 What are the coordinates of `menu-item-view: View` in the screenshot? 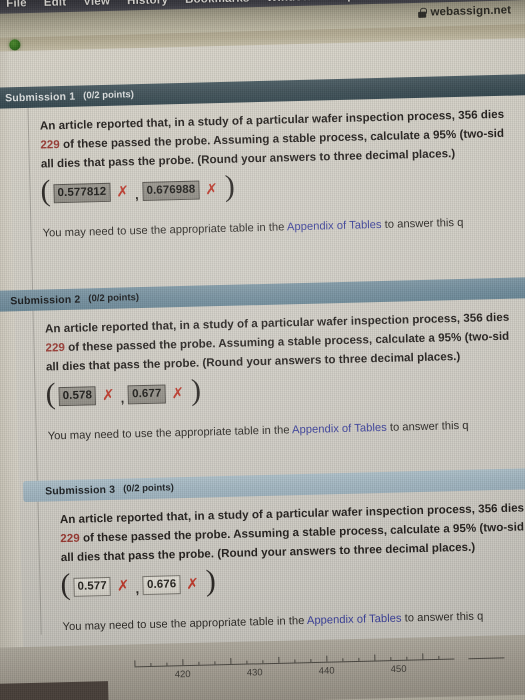 It's located at (96, 4).